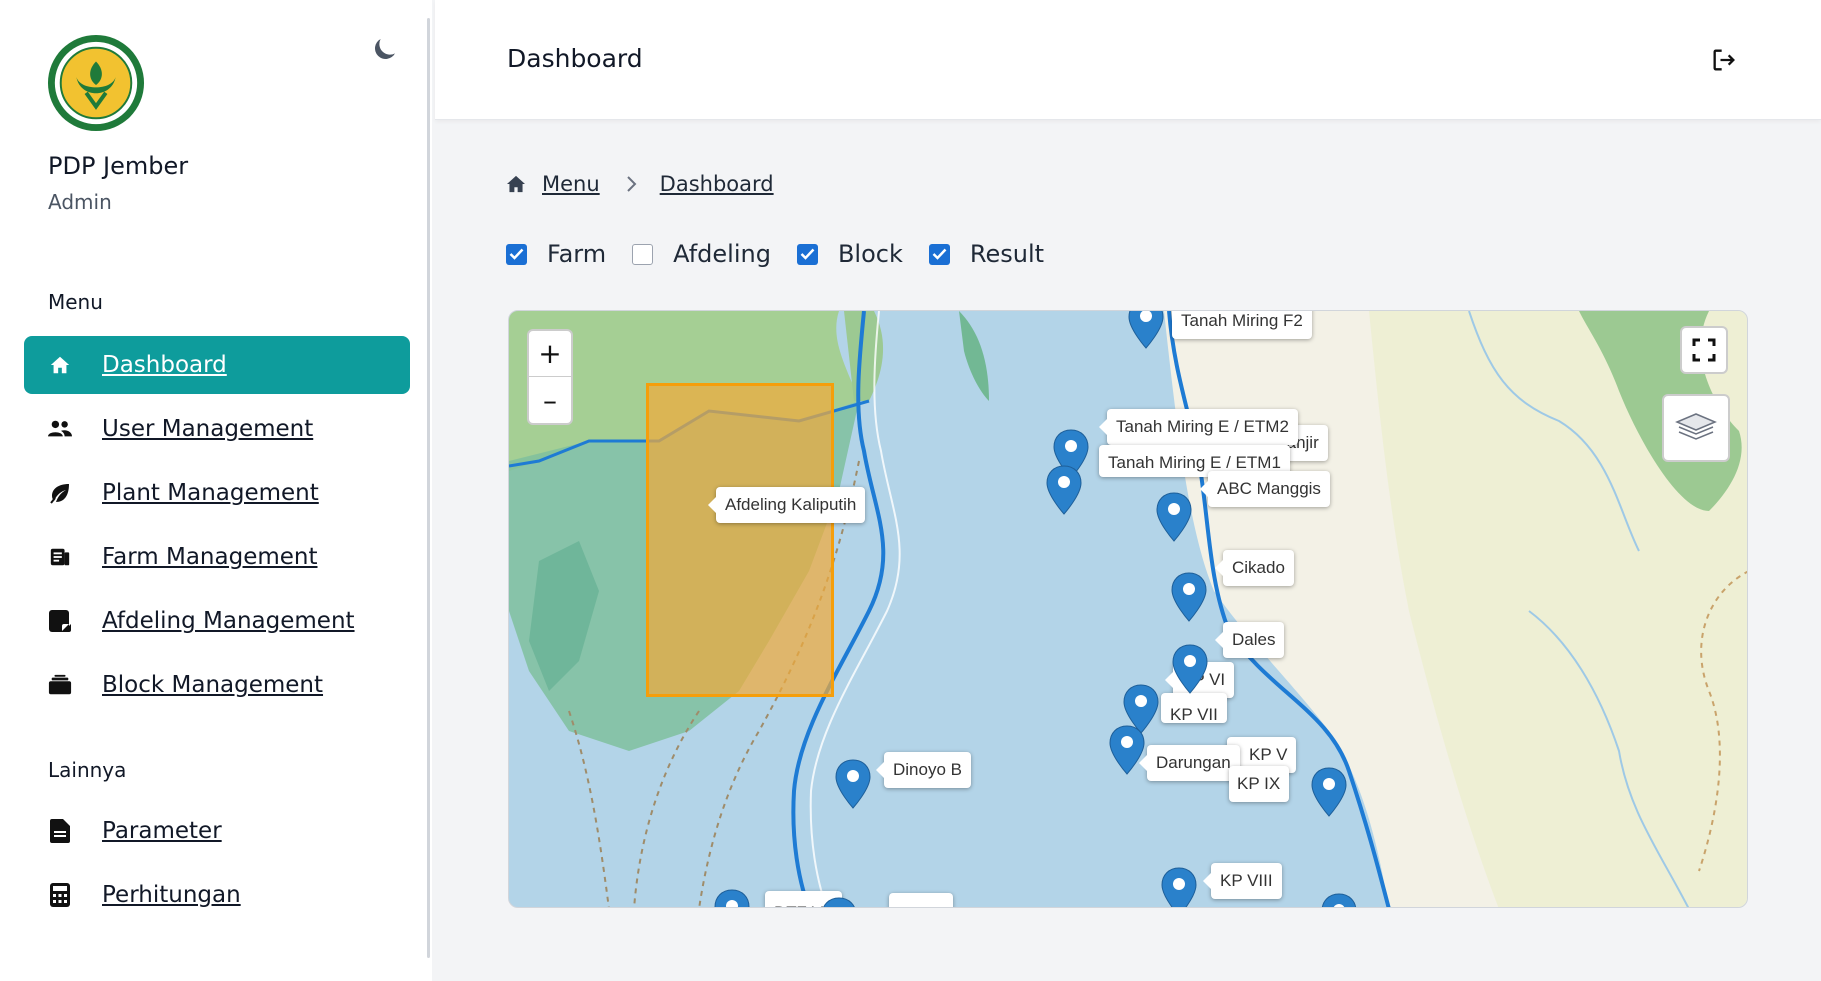 This screenshot has height=981, width=1821. Describe the element at coordinates (516, 254) in the screenshot. I see `farm-checkbox` at that location.